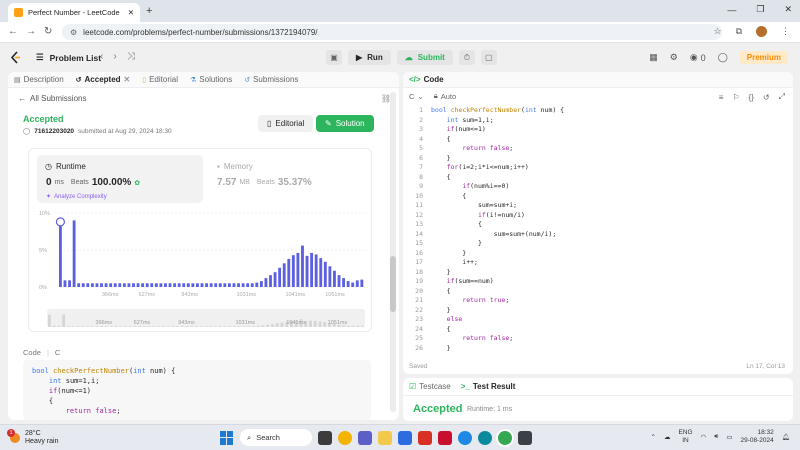 The image size is (800, 450). What do you see at coordinates (405, 437) in the screenshot?
I see `store-icon` at bounding box center [405, 437].